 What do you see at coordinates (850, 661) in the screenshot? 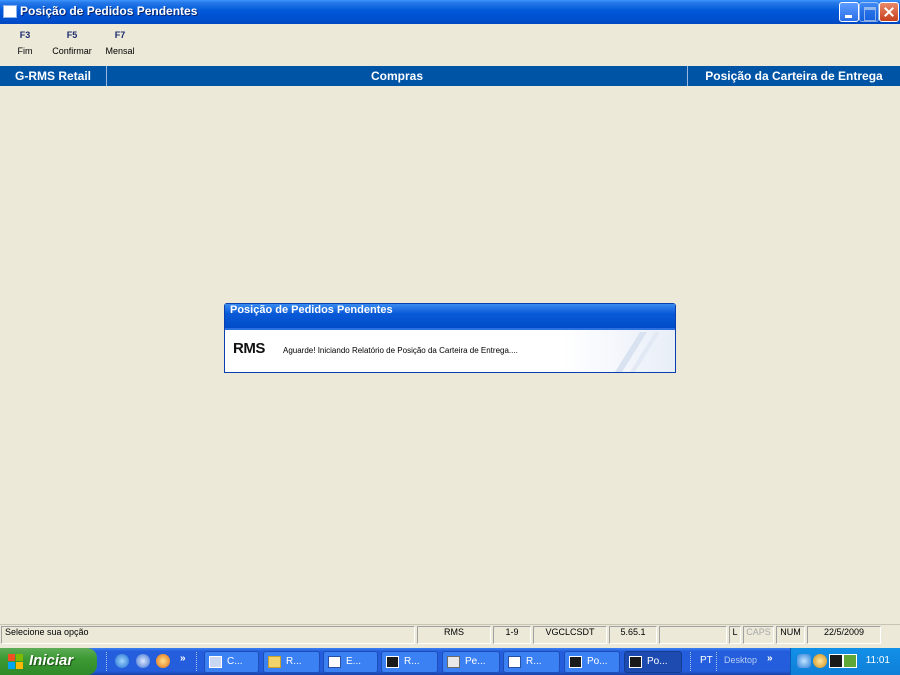
I see `update-tray-icon` at bounding box center [850, 661].